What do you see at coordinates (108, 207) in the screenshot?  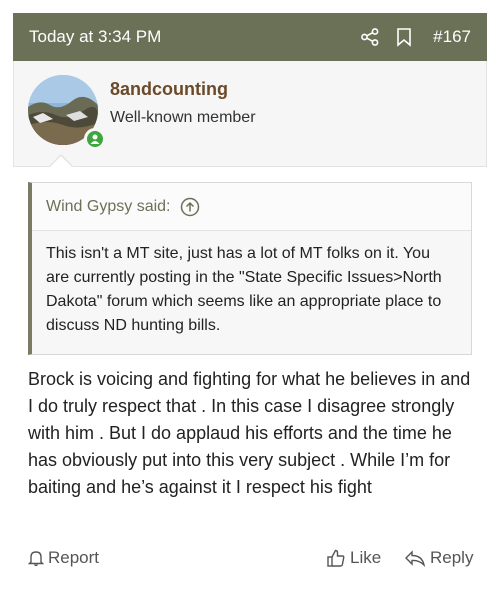 I see `quote-author-link: Wind Gypsy said:` at bounding box center [108, 207].